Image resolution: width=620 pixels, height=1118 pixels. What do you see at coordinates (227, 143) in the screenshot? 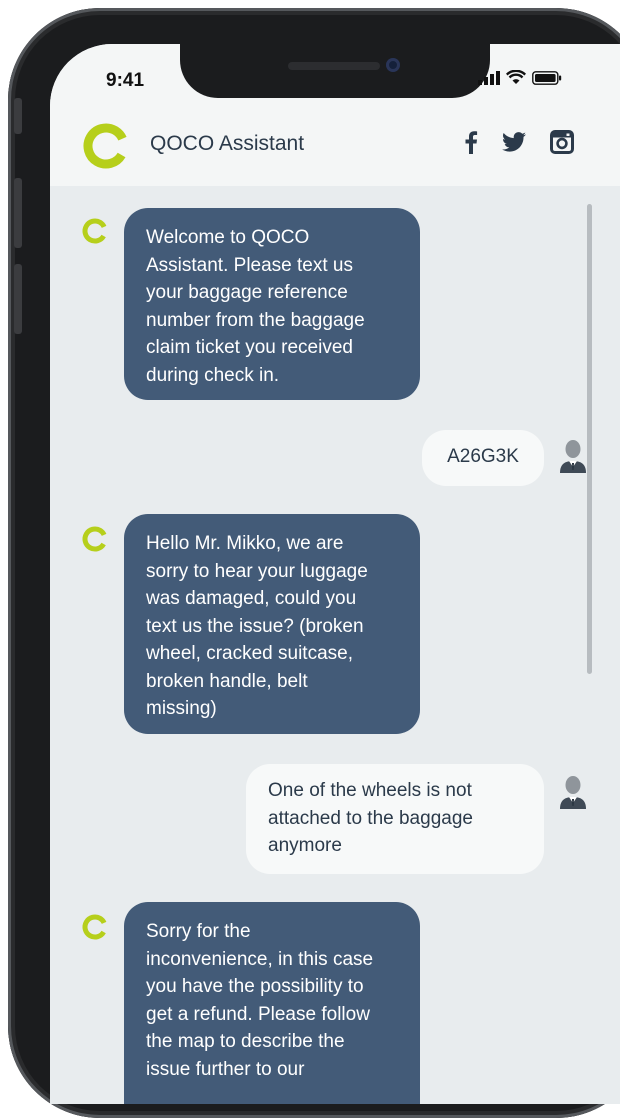
I see `app-title: QOCO Assistant` at bounding box center [227, 143].